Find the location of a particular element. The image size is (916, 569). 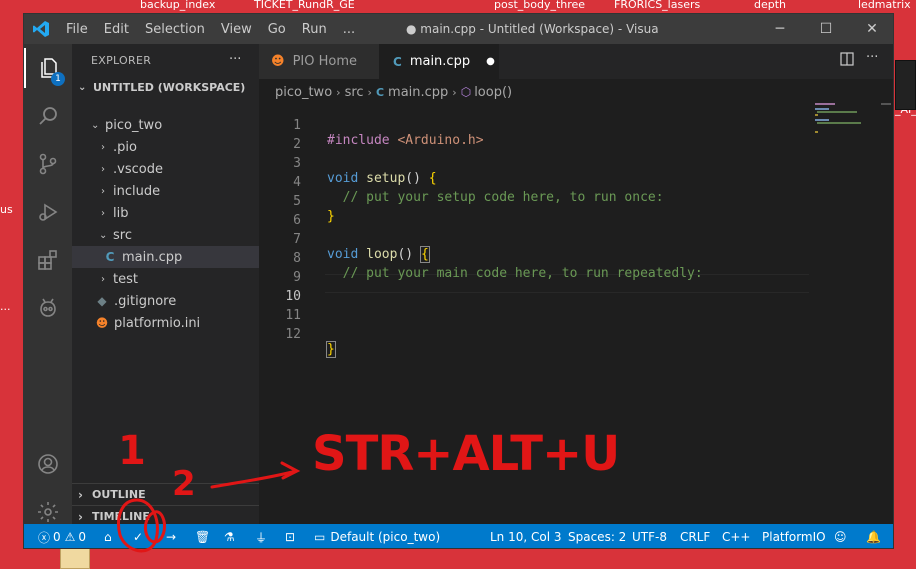

tree-item-label: .vscode is located at coordinates (138, 169).